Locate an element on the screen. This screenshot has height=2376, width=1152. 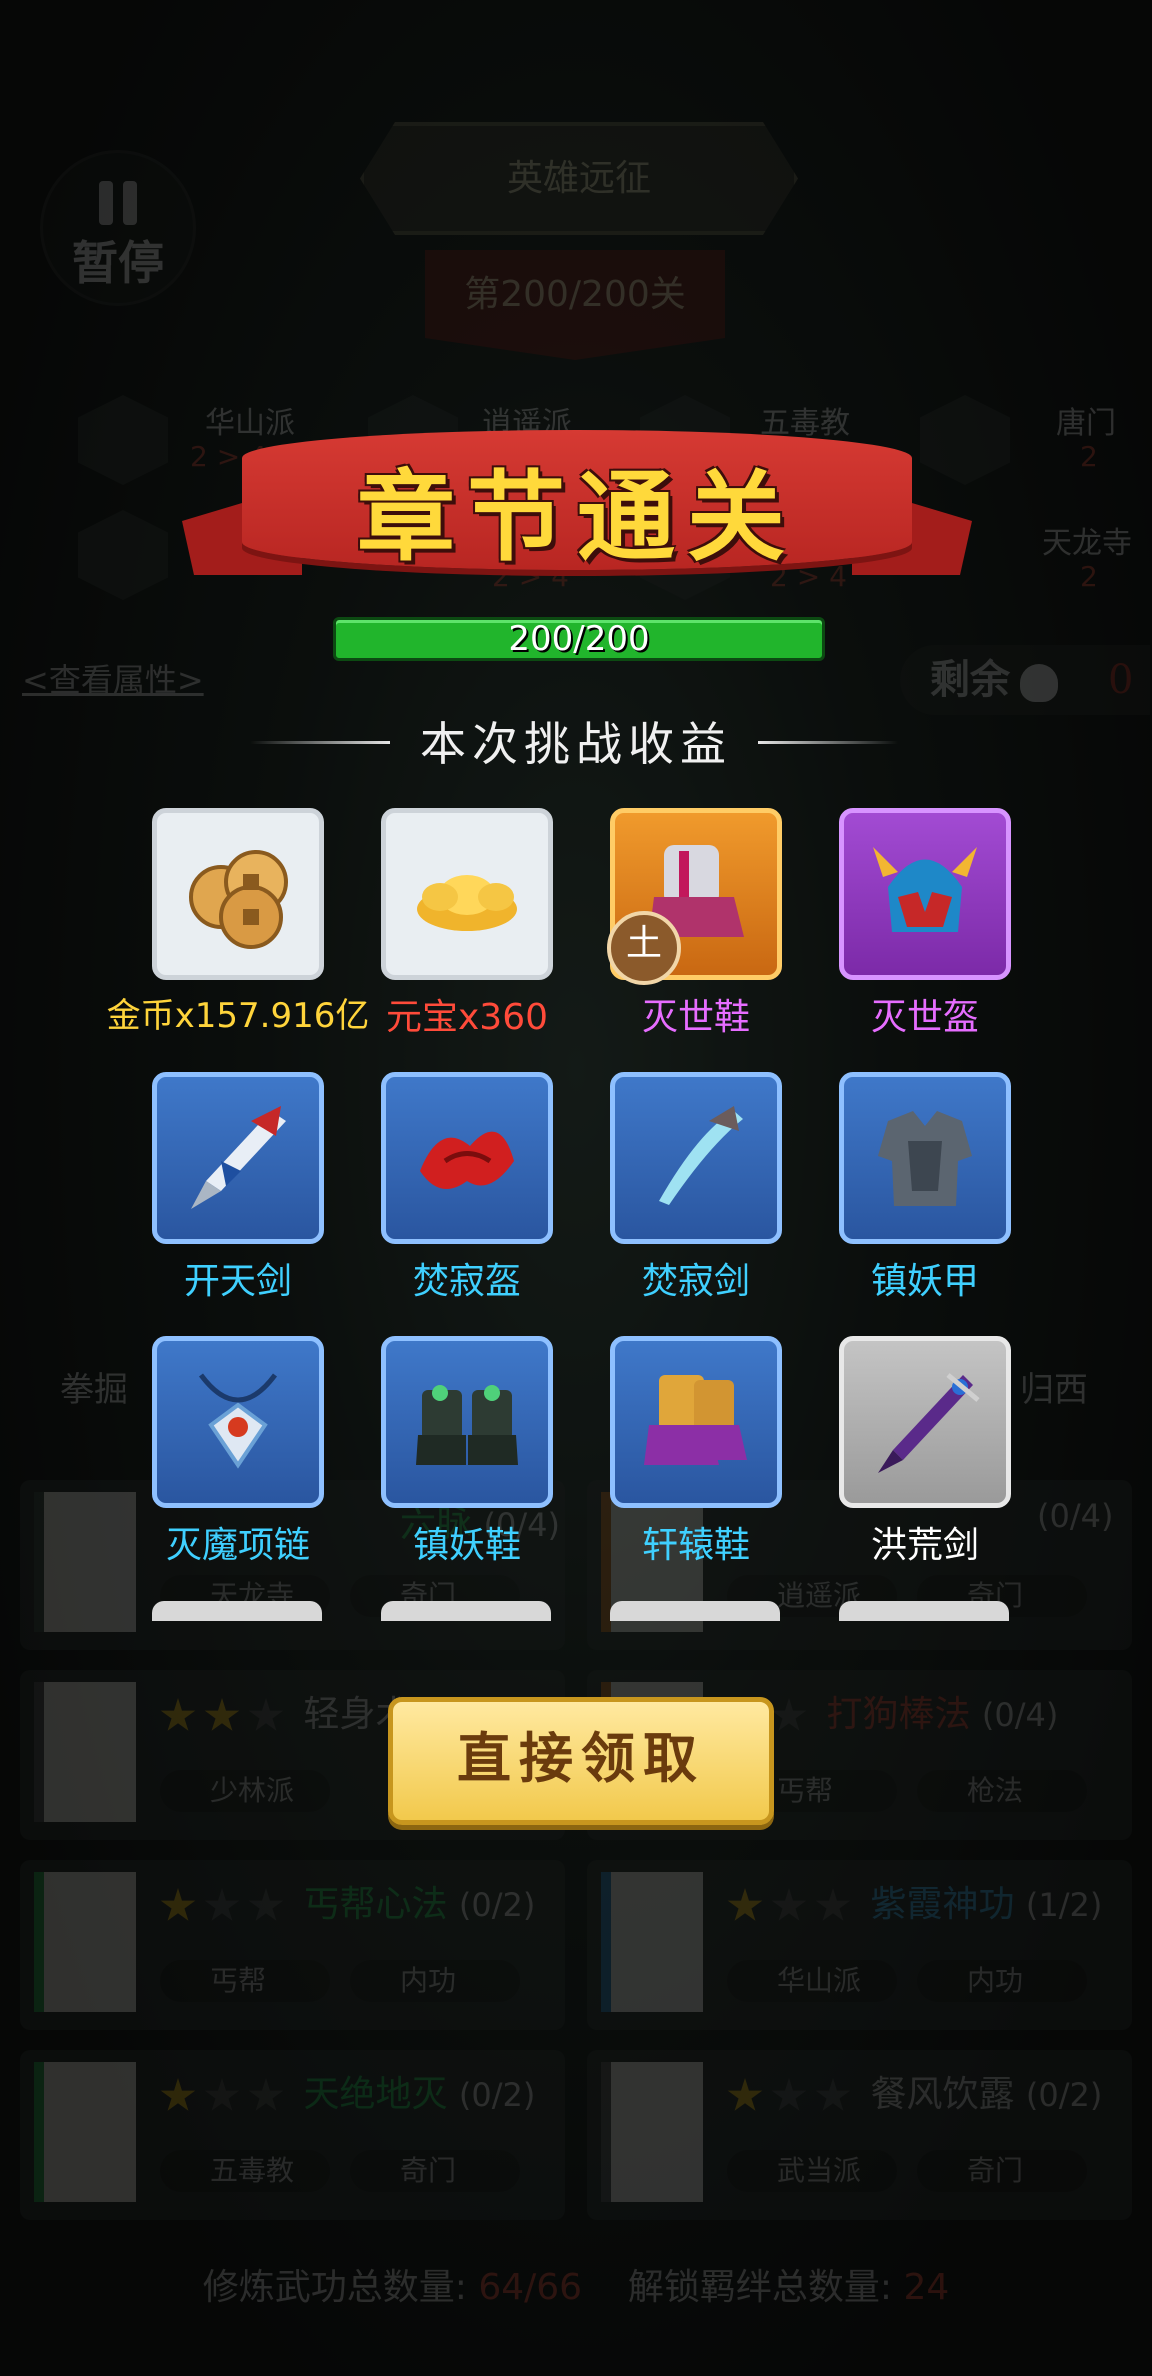
purple-boots-icon is located at coordinates (696, 1422).